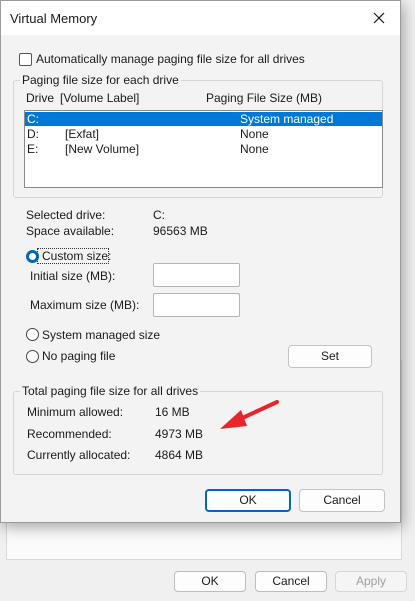  I want to click on background-cancel-button: Cancel, so click(291, 581).